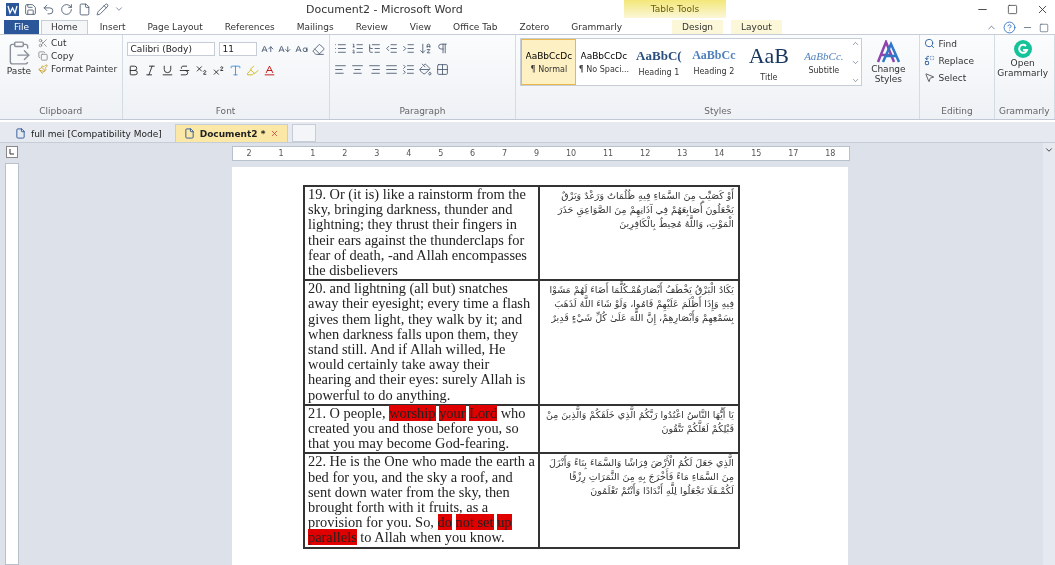 This screenshot has height=565, width=1055. What do you see at coordinates (596, 27) in the screenshot?
I see `ribbon-tab: Grammarly` at bounding box center [596, 27].